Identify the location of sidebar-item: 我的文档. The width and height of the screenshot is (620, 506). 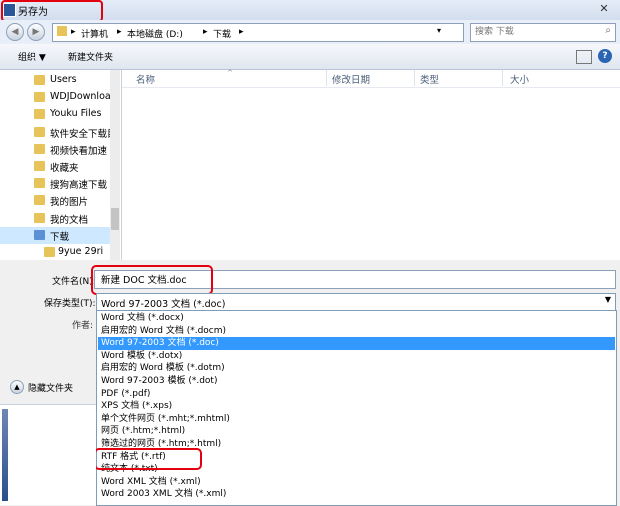
(55, 218).